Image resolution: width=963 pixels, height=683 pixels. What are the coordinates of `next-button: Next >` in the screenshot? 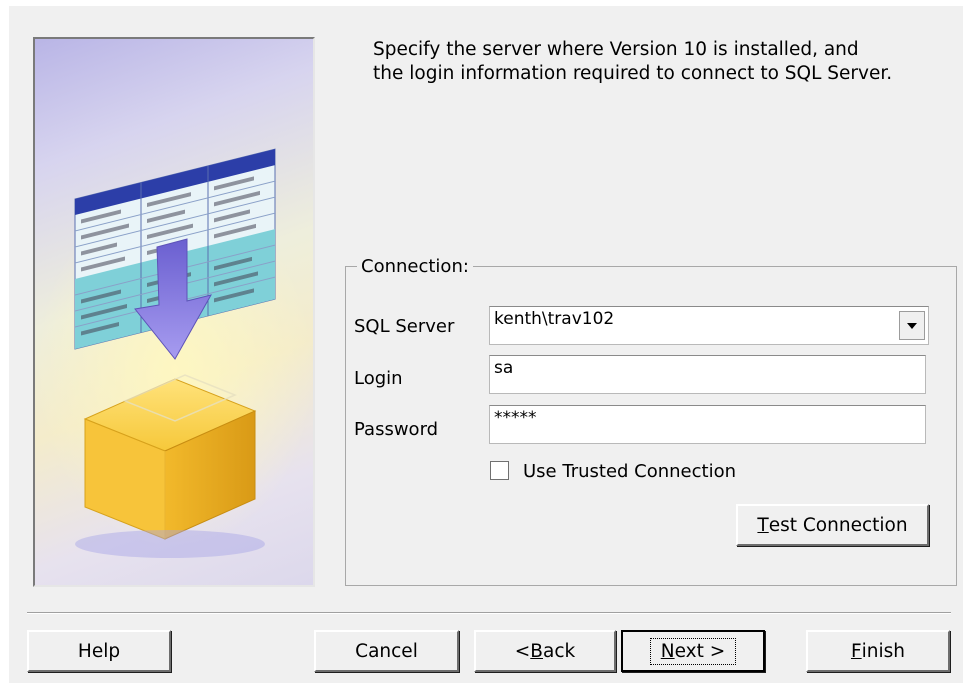 It's located at (693, 651).